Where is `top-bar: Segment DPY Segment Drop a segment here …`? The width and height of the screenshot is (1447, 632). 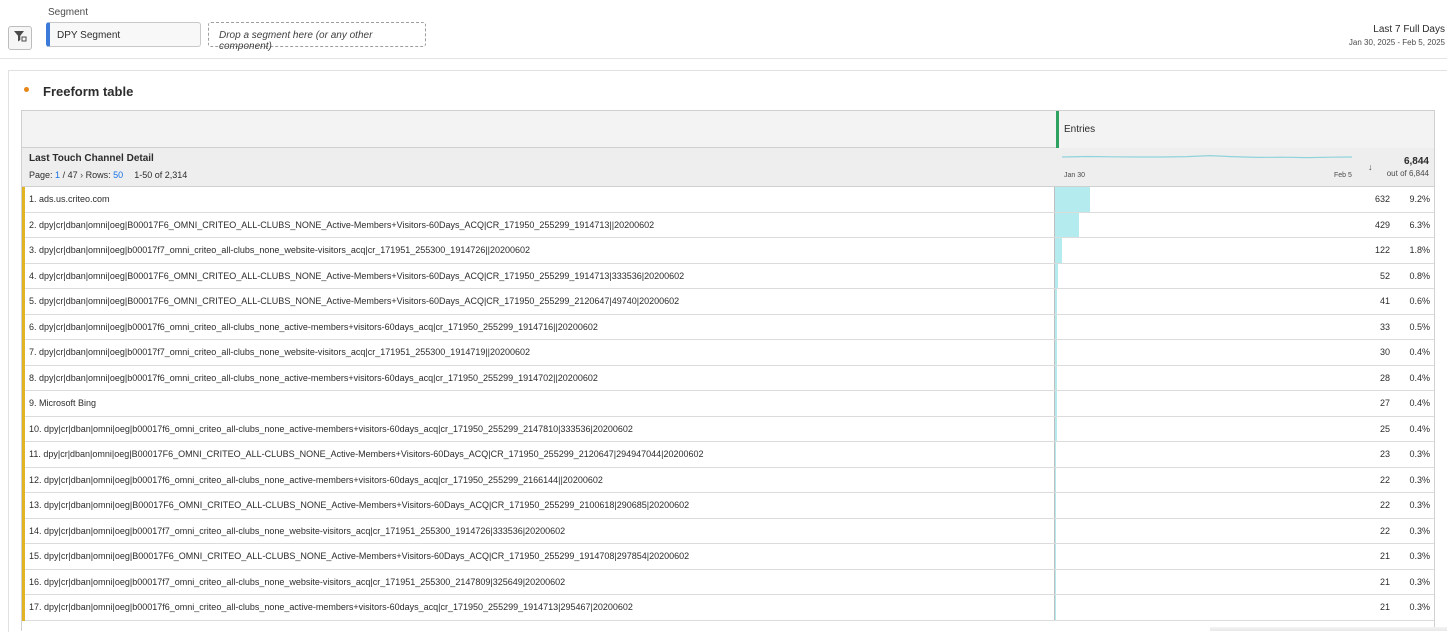 top-bar: Segment DPY Segment Drop a segment here … is located at coordinates (723, 29).